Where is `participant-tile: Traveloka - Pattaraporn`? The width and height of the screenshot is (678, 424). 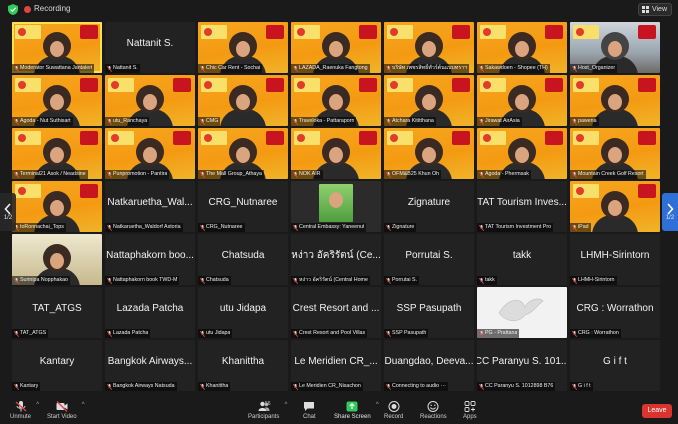 participant-tile: Traveloka - Pattaraporn is located at coordinates (336, 100).